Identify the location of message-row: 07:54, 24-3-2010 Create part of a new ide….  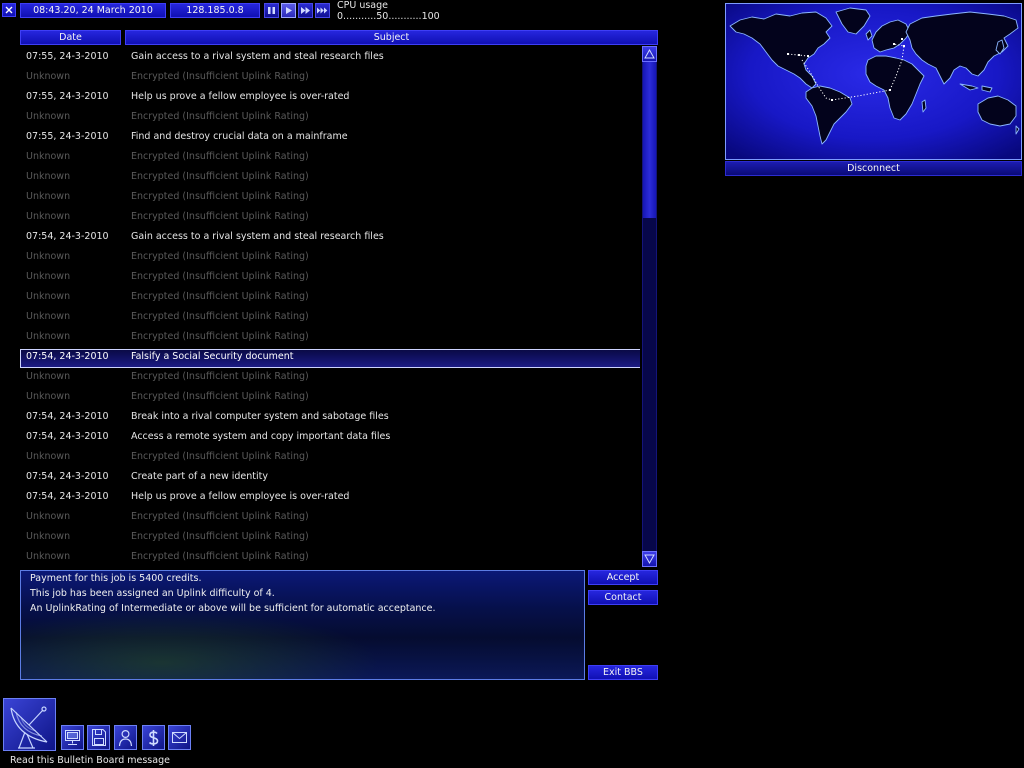
(330, 477).